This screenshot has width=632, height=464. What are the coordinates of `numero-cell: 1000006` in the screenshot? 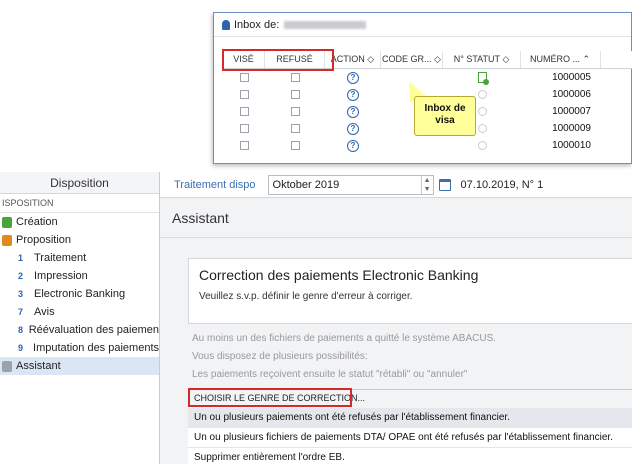 It's located at (571, 94).